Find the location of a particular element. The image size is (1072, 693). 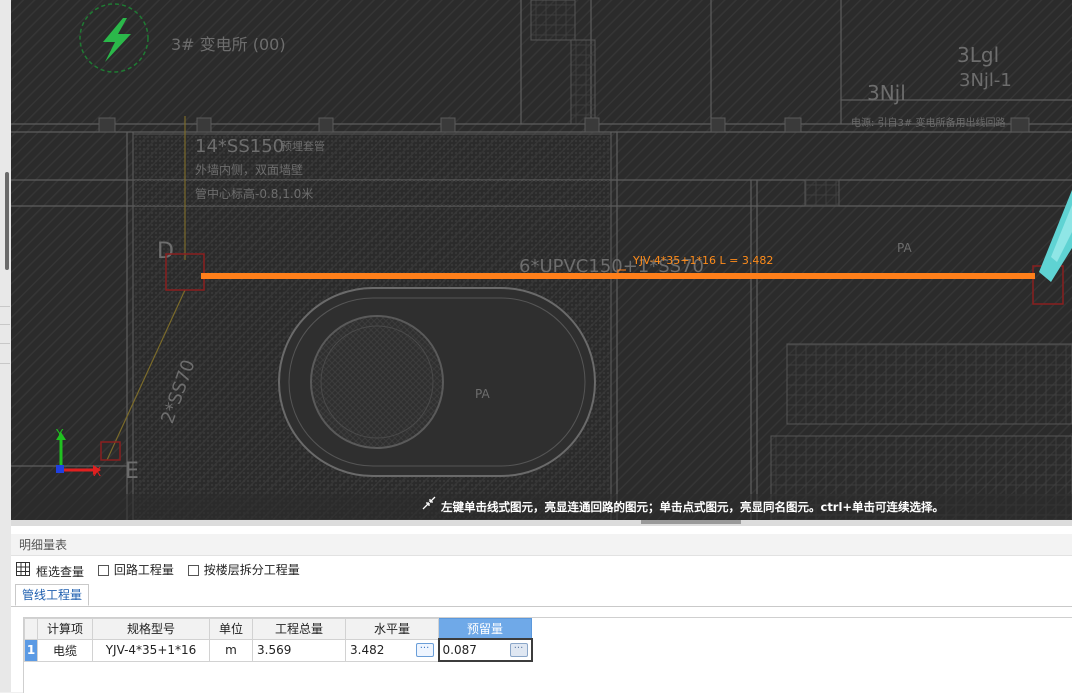

panel-tabs: 管线工程量 is located at coordinates (541, 595).